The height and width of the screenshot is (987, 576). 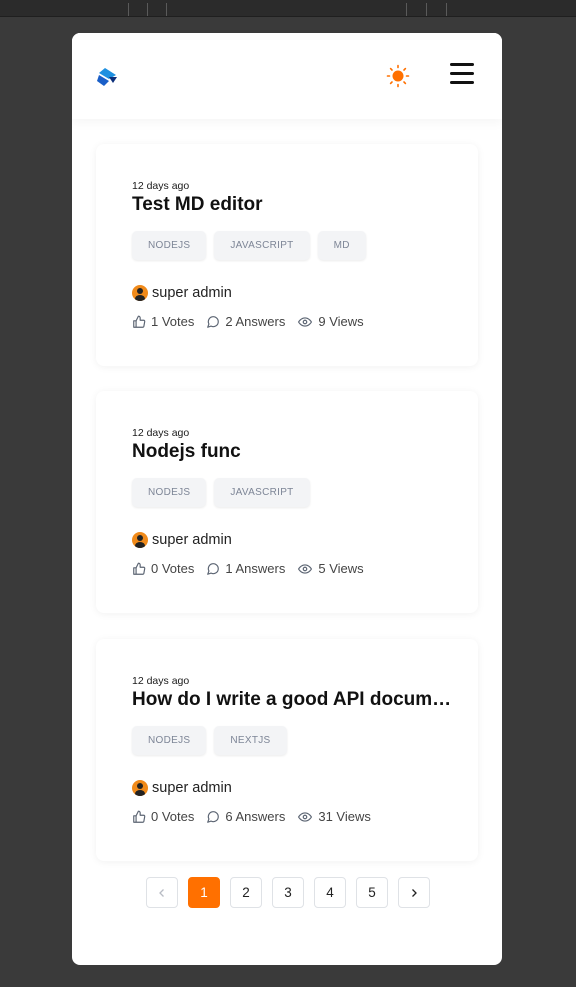 What do you see at coordinates (292, 452) in the screenshot?
I see `question-title: Nodejs func` at bounding box center [292, 452].